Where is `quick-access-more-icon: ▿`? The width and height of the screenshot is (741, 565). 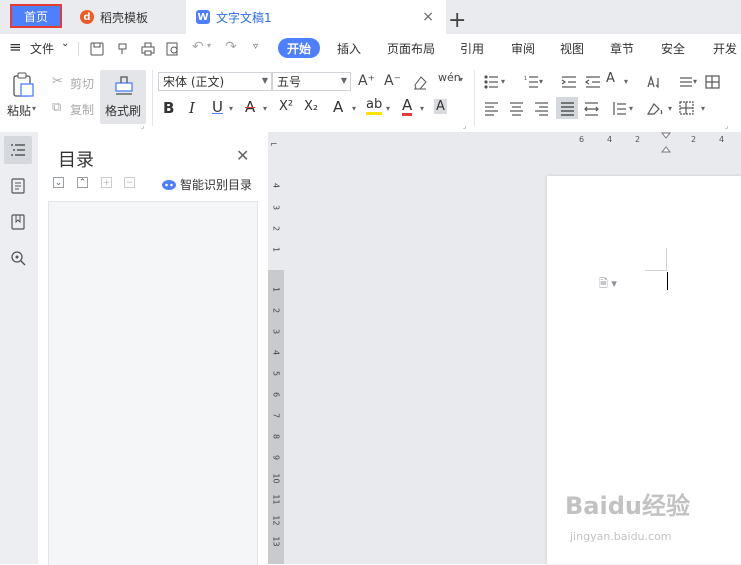 quick-access-more-icon: ▿ is located at coordinates (255, 46).